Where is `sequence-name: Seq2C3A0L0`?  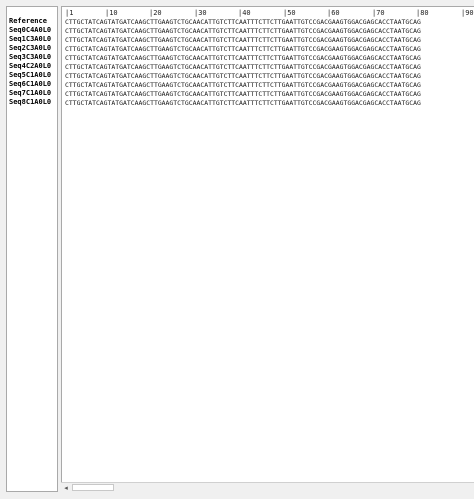
sequence-name: Seq2C3A0L0 is located at coordinates (30, 48).